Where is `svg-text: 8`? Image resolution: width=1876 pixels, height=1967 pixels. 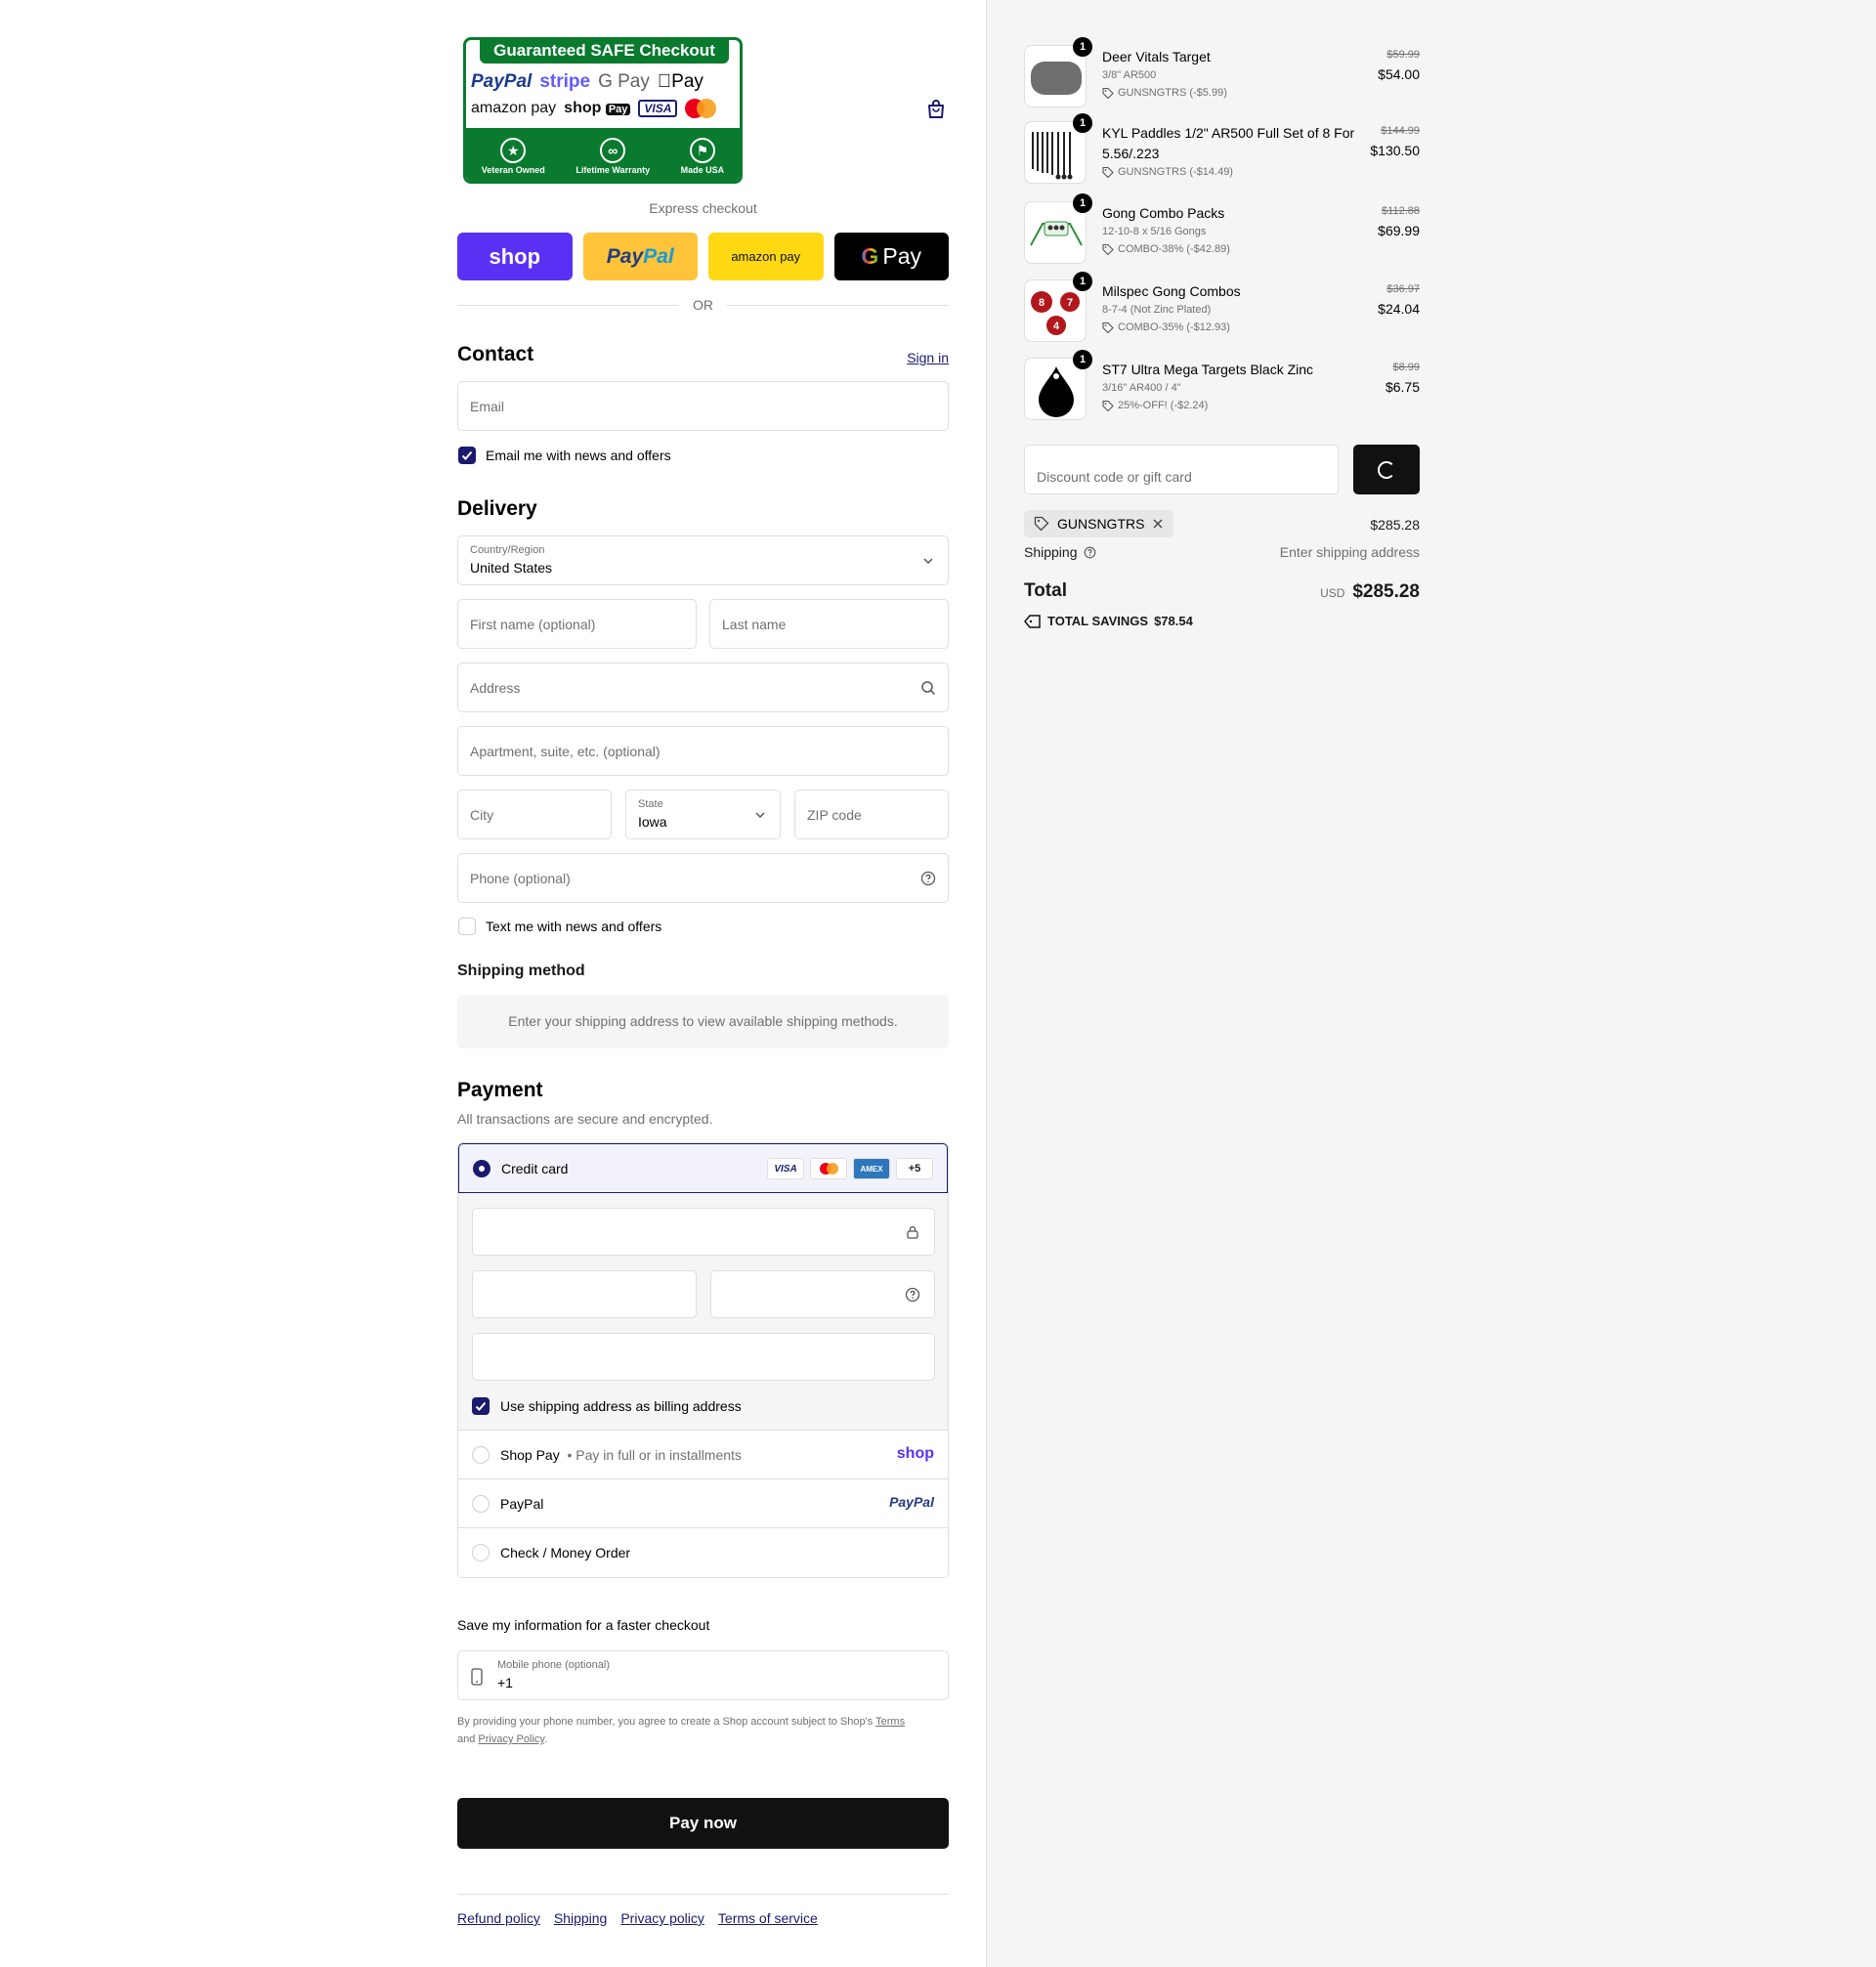
svg-text: 8 is located at coordinates (1042, 303).